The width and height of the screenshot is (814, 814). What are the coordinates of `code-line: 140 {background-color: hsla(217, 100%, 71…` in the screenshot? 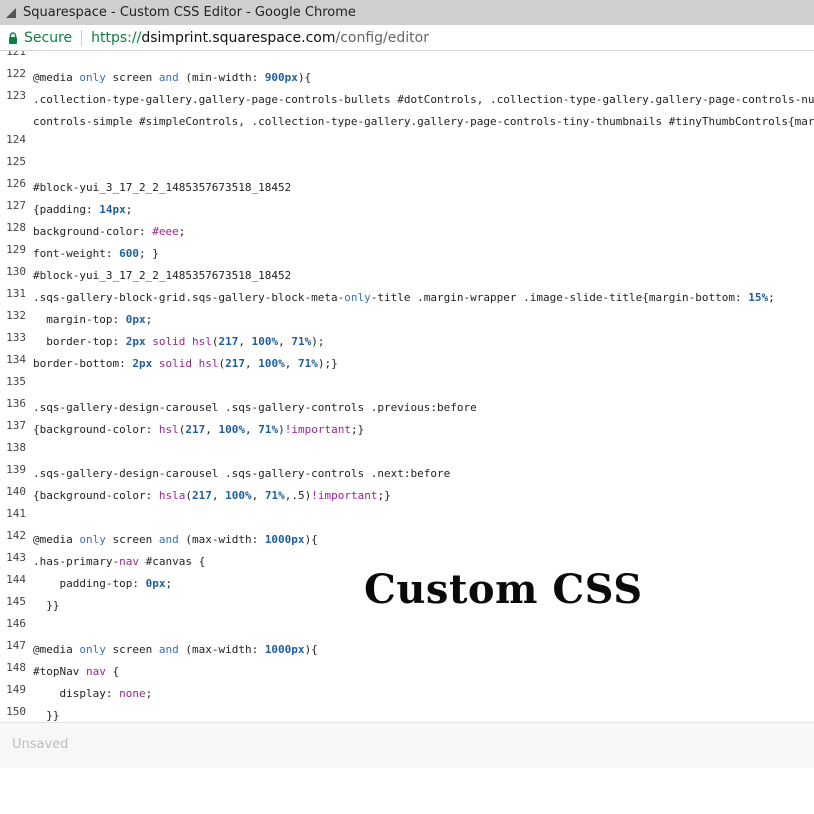 It's located at (407, 496).